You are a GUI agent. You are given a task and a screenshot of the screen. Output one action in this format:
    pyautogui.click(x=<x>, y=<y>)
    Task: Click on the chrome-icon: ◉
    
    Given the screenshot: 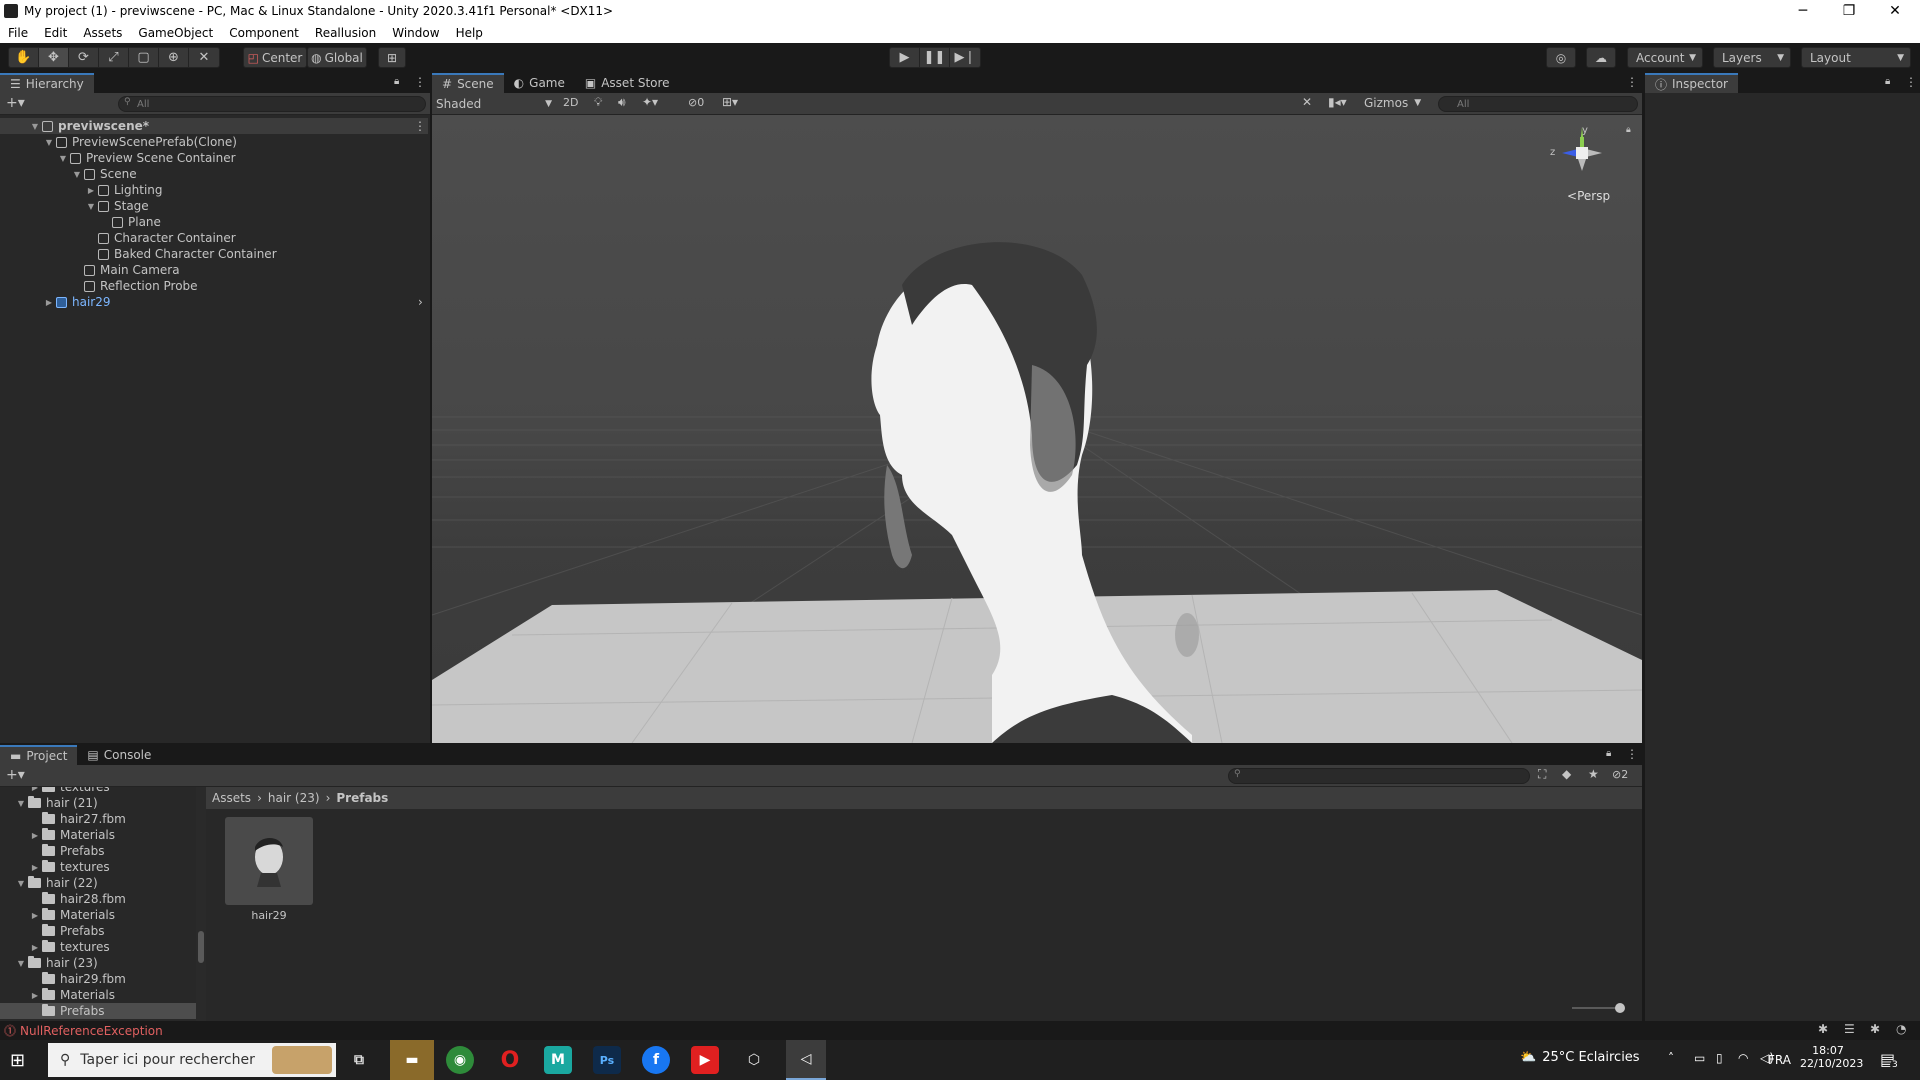 What is the action you would take?
    pyautogui.click(x=460, y=1060)
    